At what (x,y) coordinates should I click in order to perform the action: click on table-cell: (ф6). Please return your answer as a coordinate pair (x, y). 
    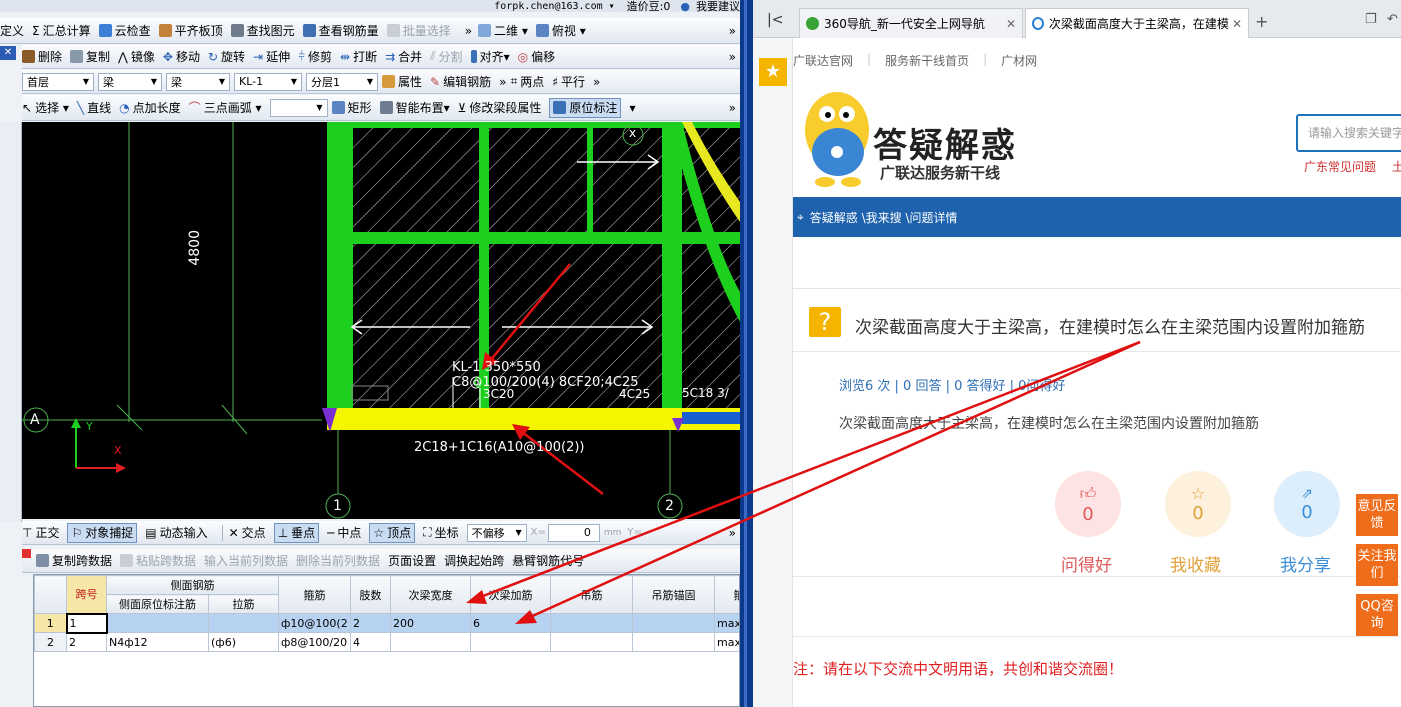
    Looking at the image, I should click on (243, 642).